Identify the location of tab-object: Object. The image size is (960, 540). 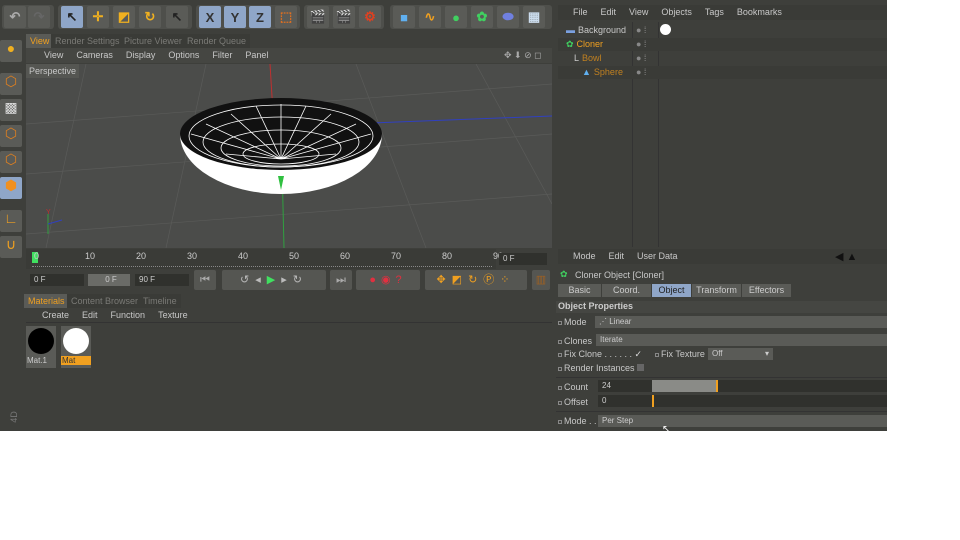
(671, 290).